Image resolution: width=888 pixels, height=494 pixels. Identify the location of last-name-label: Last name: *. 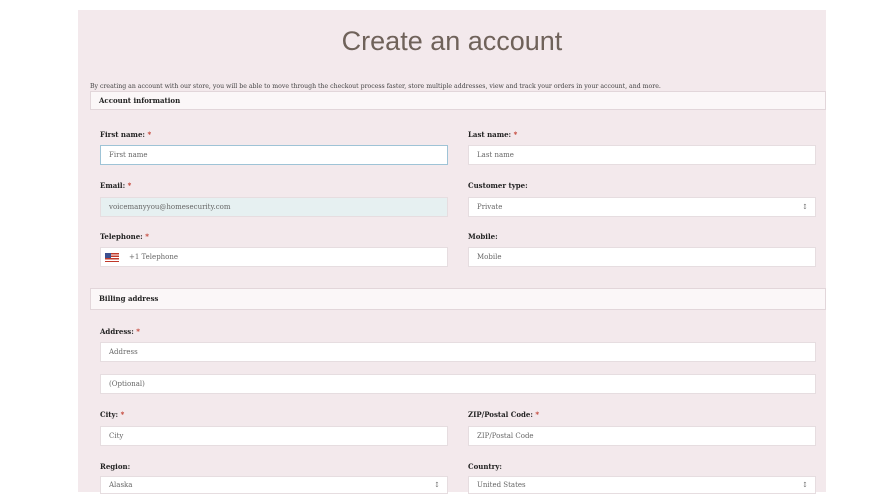
(493, 134).